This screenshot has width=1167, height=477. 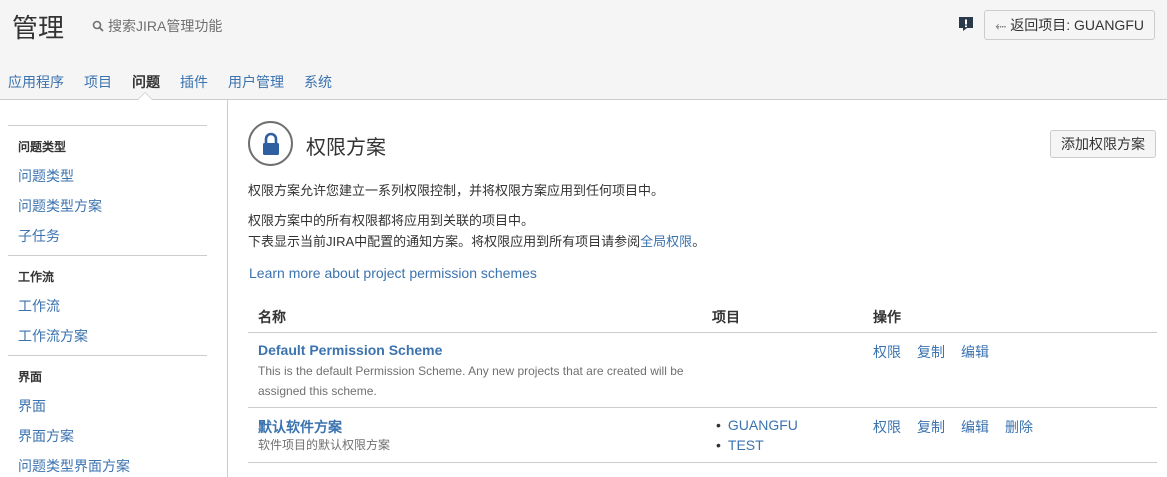 I want to click on nav-projects: 项目, so click(x=98, y=82).